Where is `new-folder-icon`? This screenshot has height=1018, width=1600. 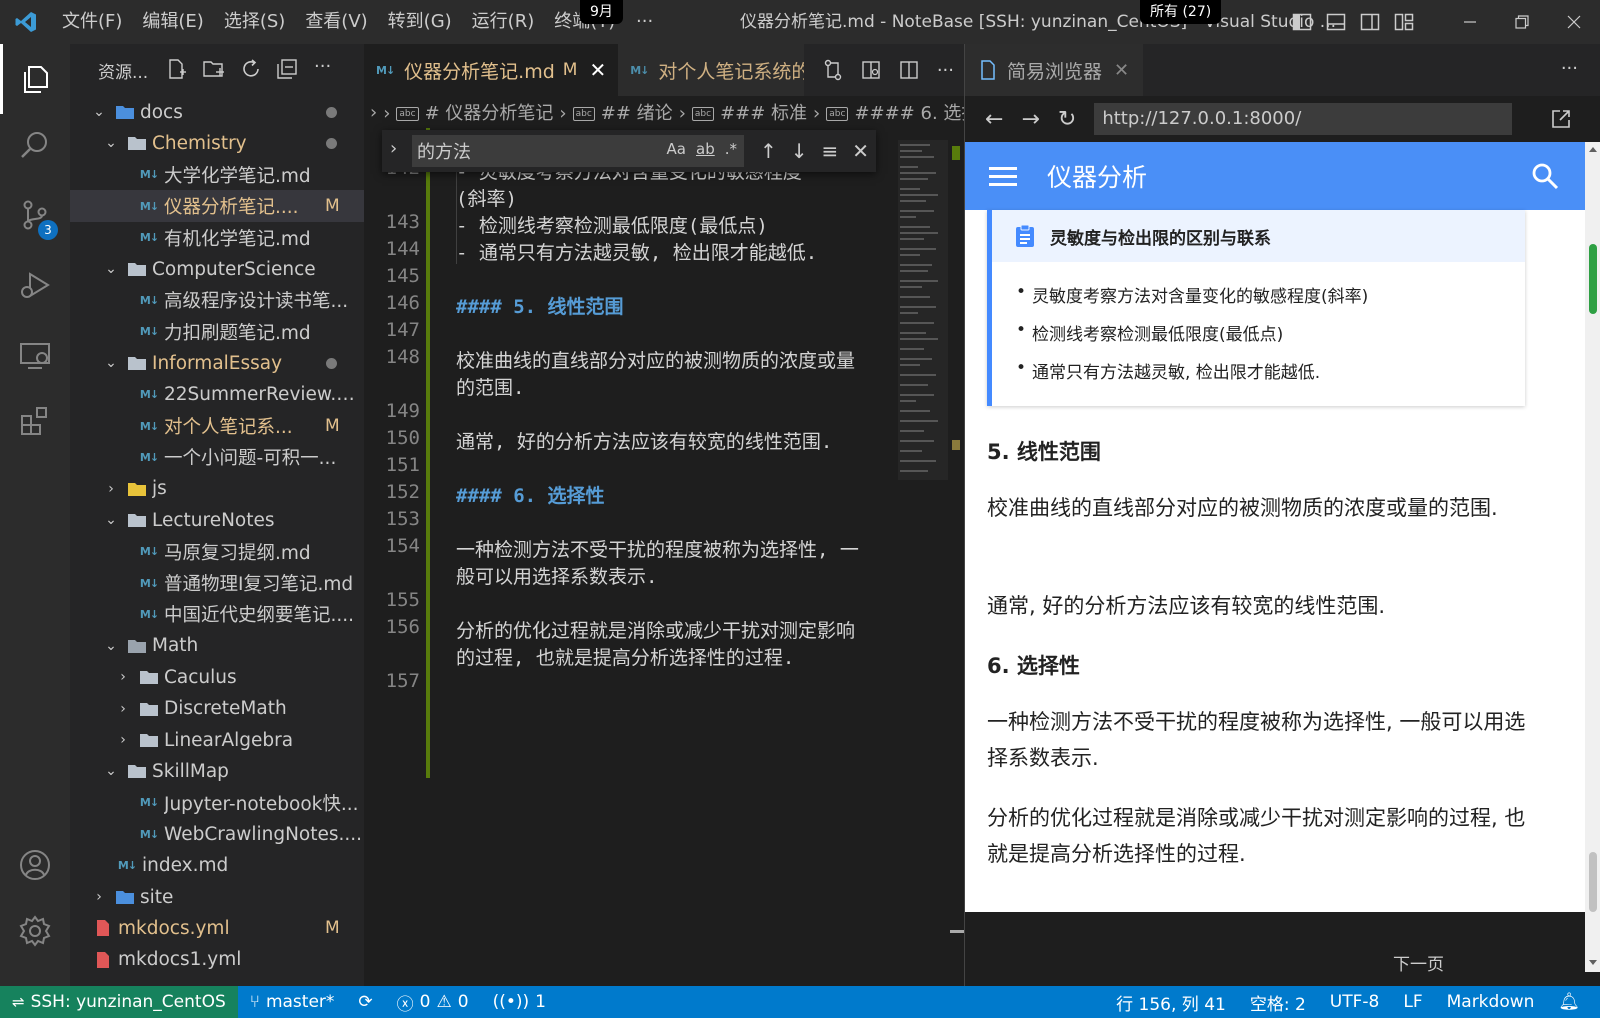 new-folder-icon is located at coordinates (214, 69).